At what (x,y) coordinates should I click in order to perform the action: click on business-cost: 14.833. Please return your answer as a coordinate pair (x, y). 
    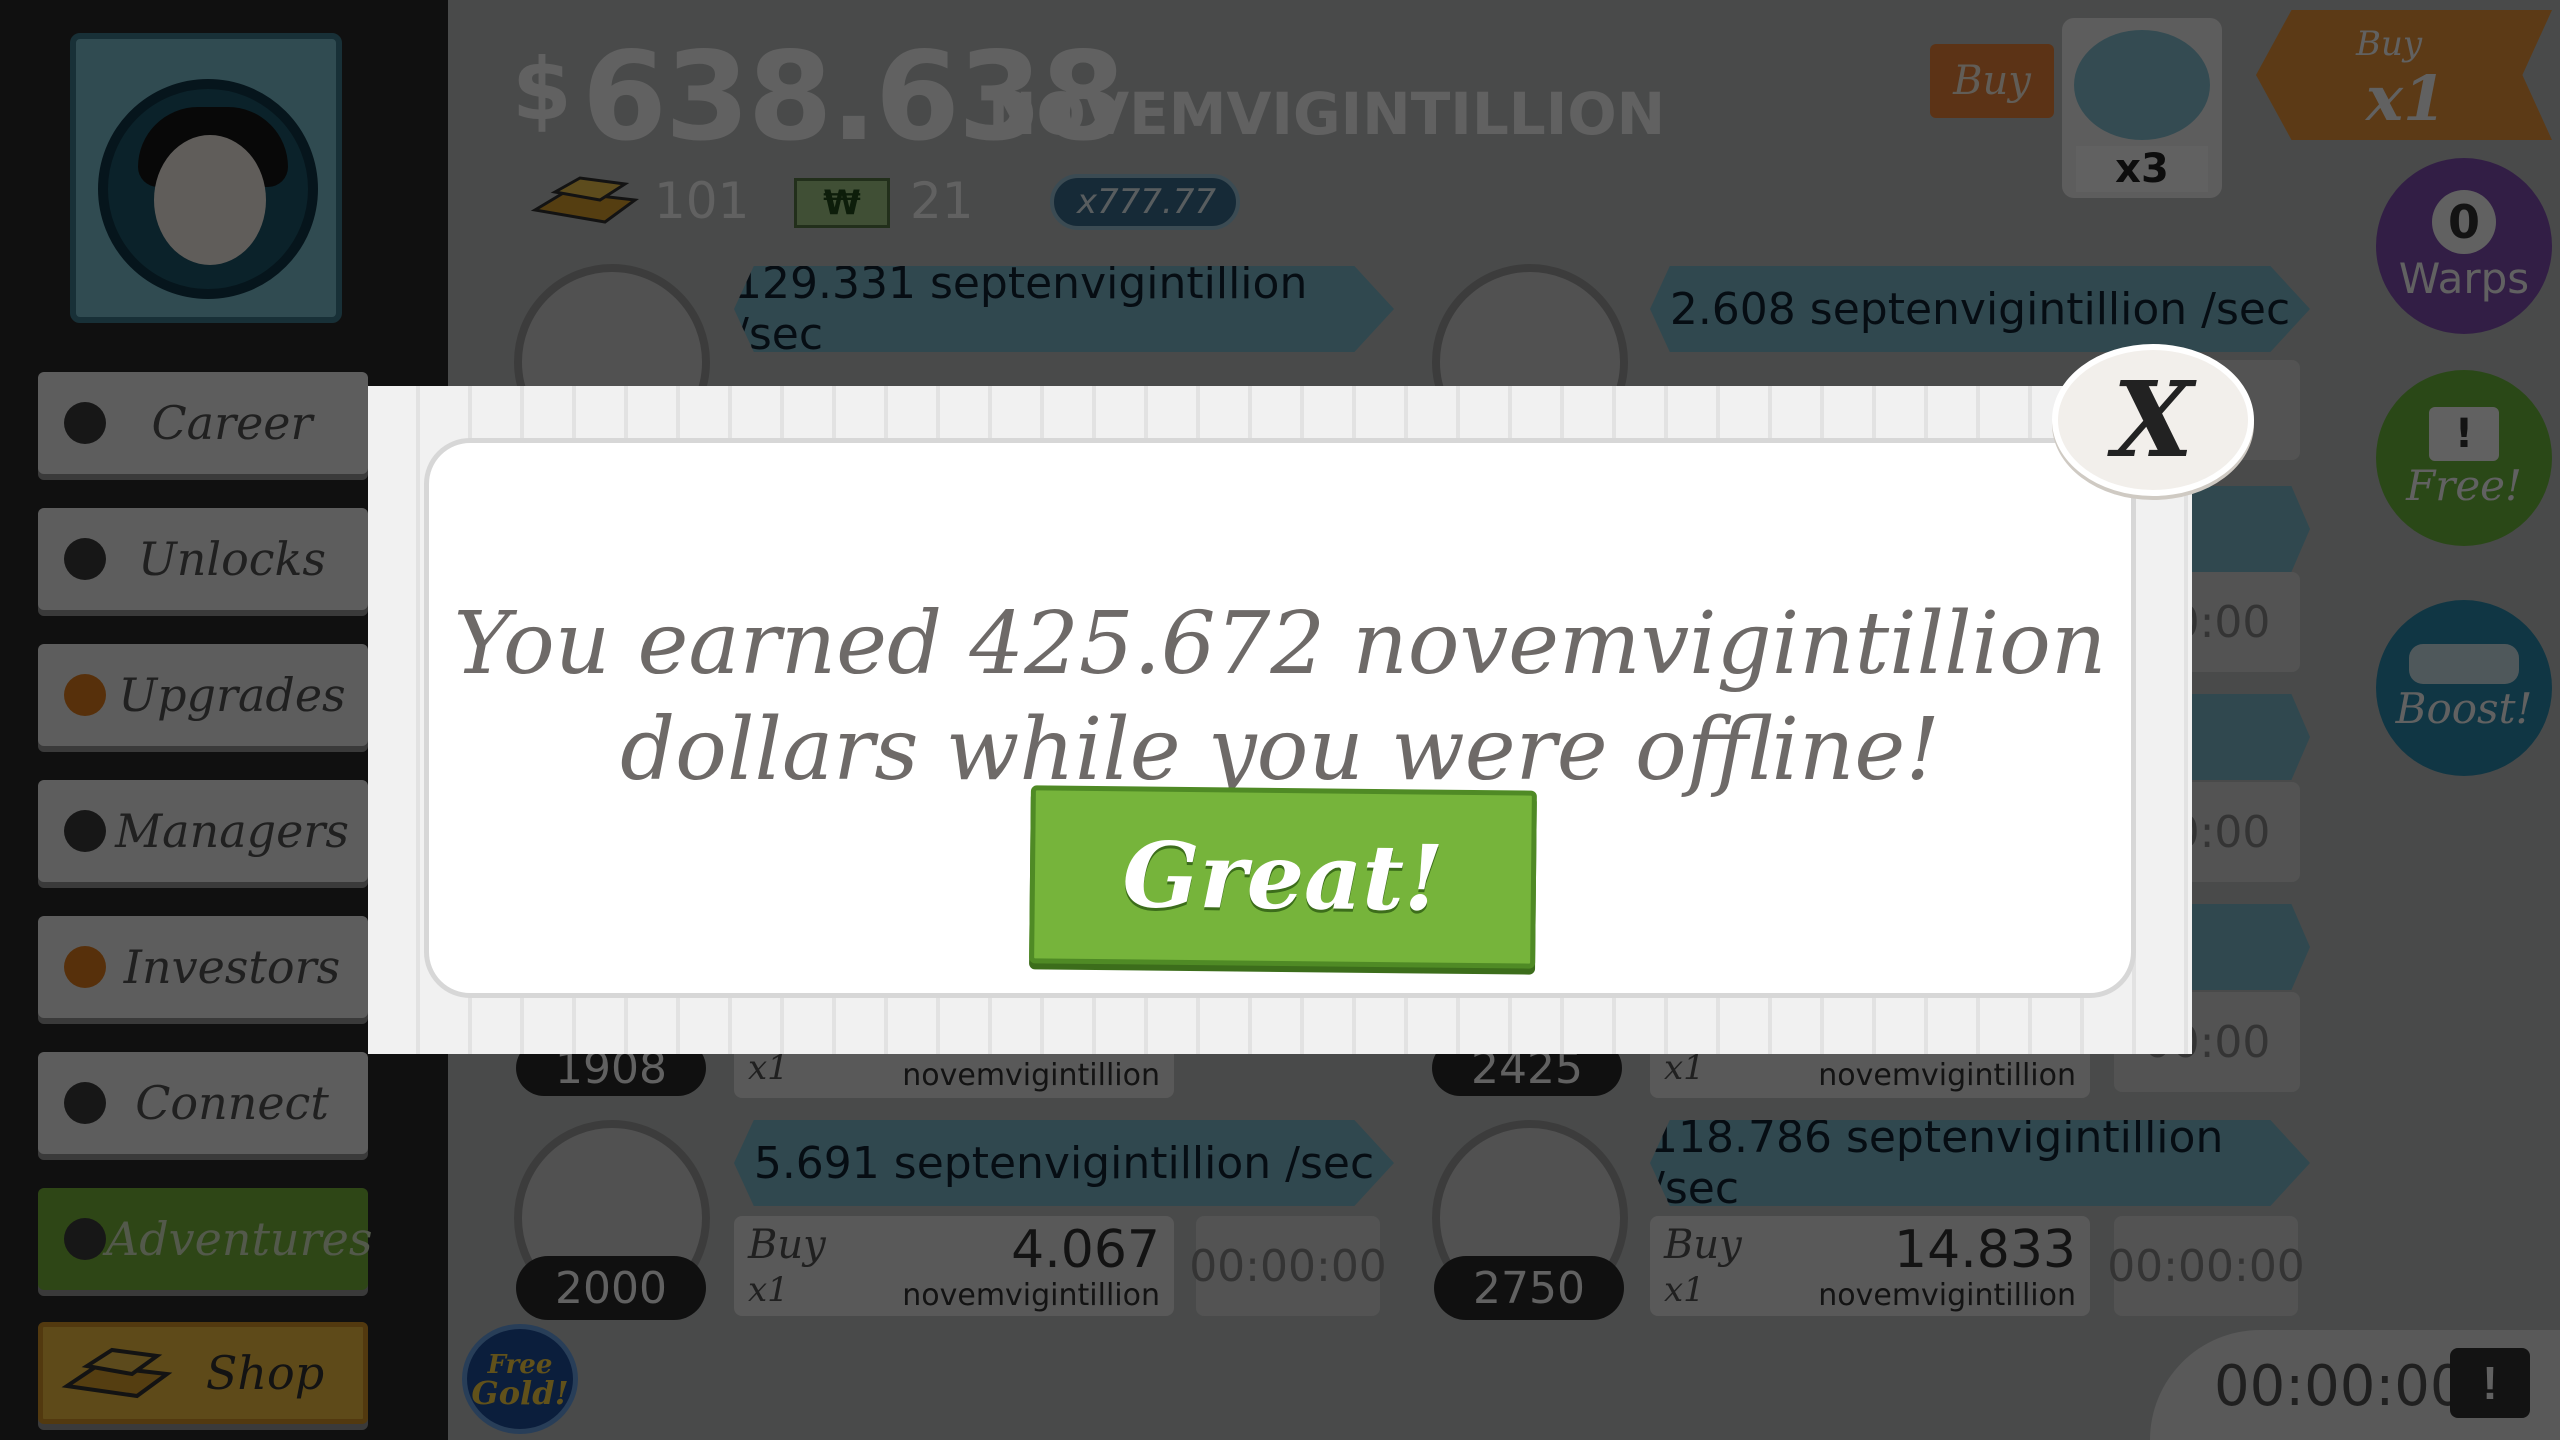
    Looking at the image, I should click on (1985, 1250).